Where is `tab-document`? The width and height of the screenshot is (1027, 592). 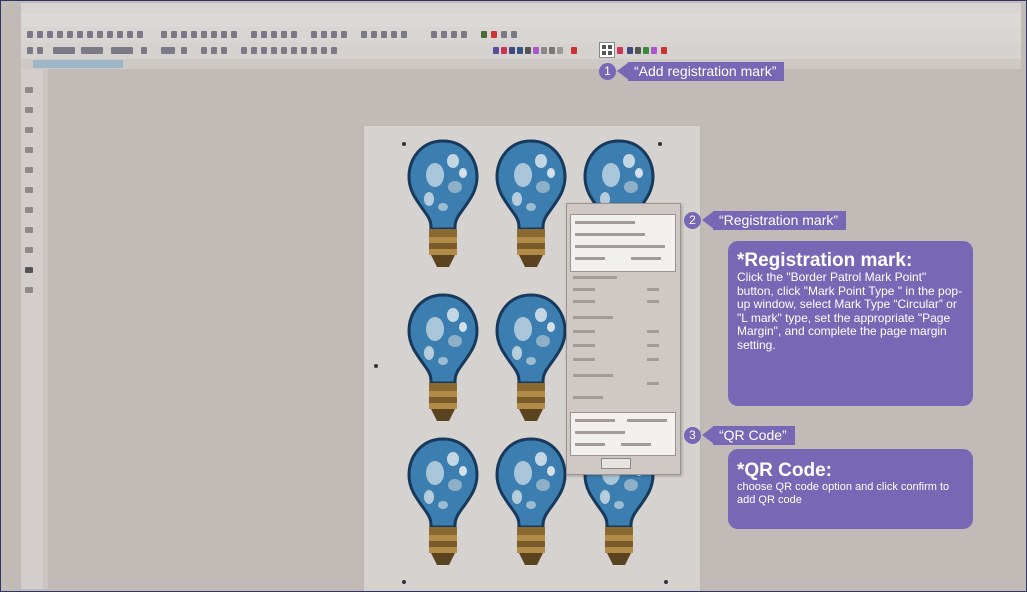
tab-document is located at coordinates (78, 64).